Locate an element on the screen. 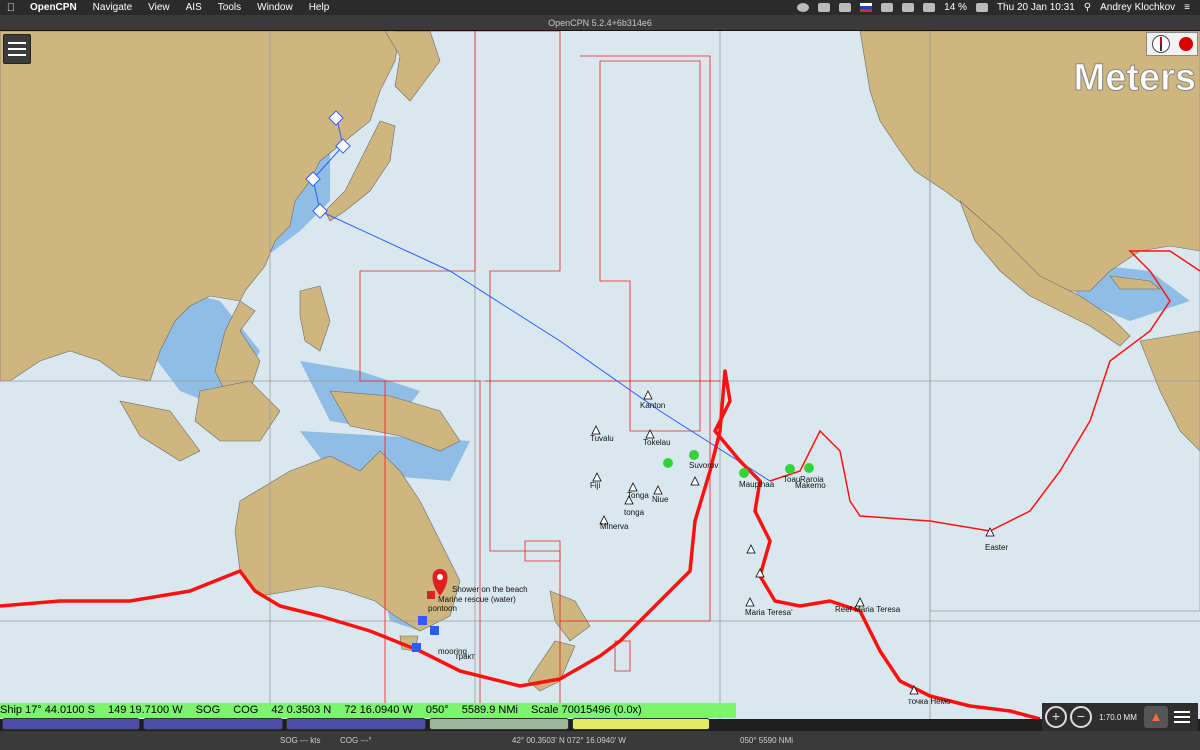  window-titlebar: OpenCPN 5.2.4+6b314e6 is located at coordinates (600, 23).